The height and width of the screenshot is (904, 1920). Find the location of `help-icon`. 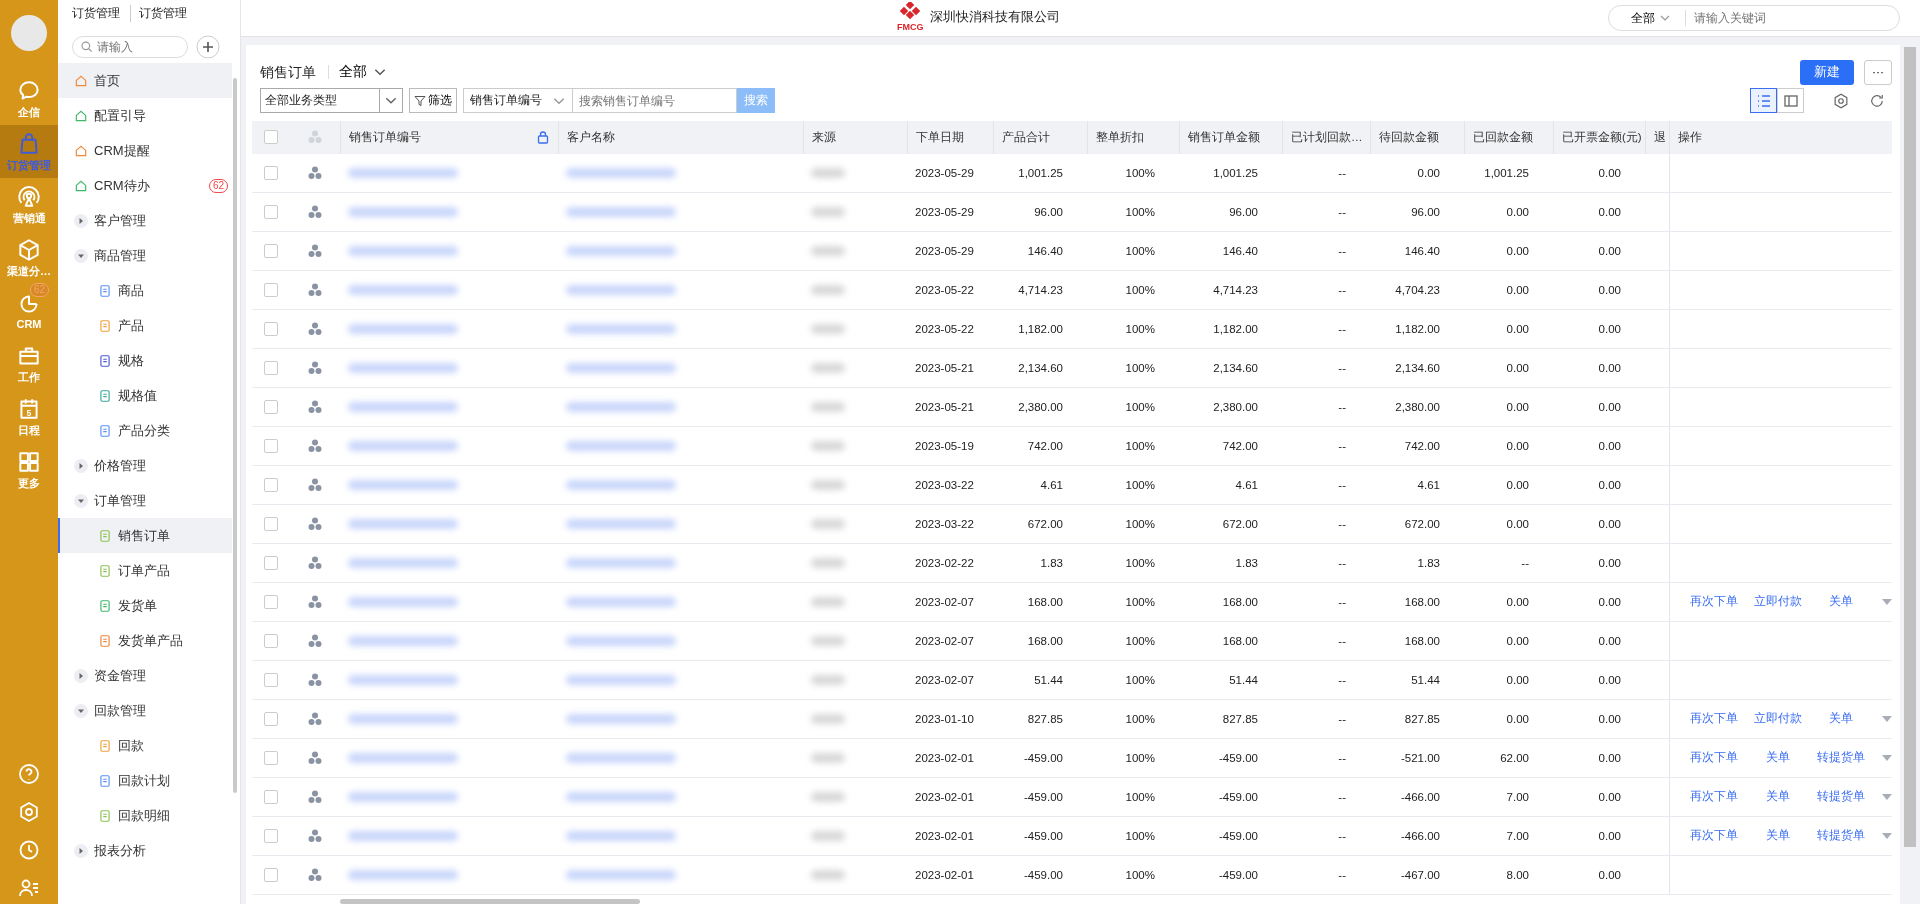

help-icon is located at coordinates (29, 774).